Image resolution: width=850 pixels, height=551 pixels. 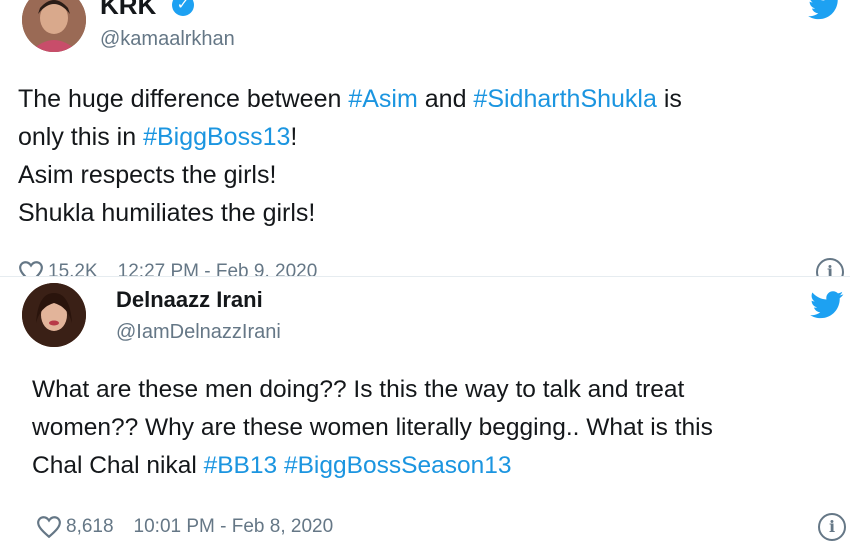 I want to click on text-segment: and, so click(x=445, y=99).